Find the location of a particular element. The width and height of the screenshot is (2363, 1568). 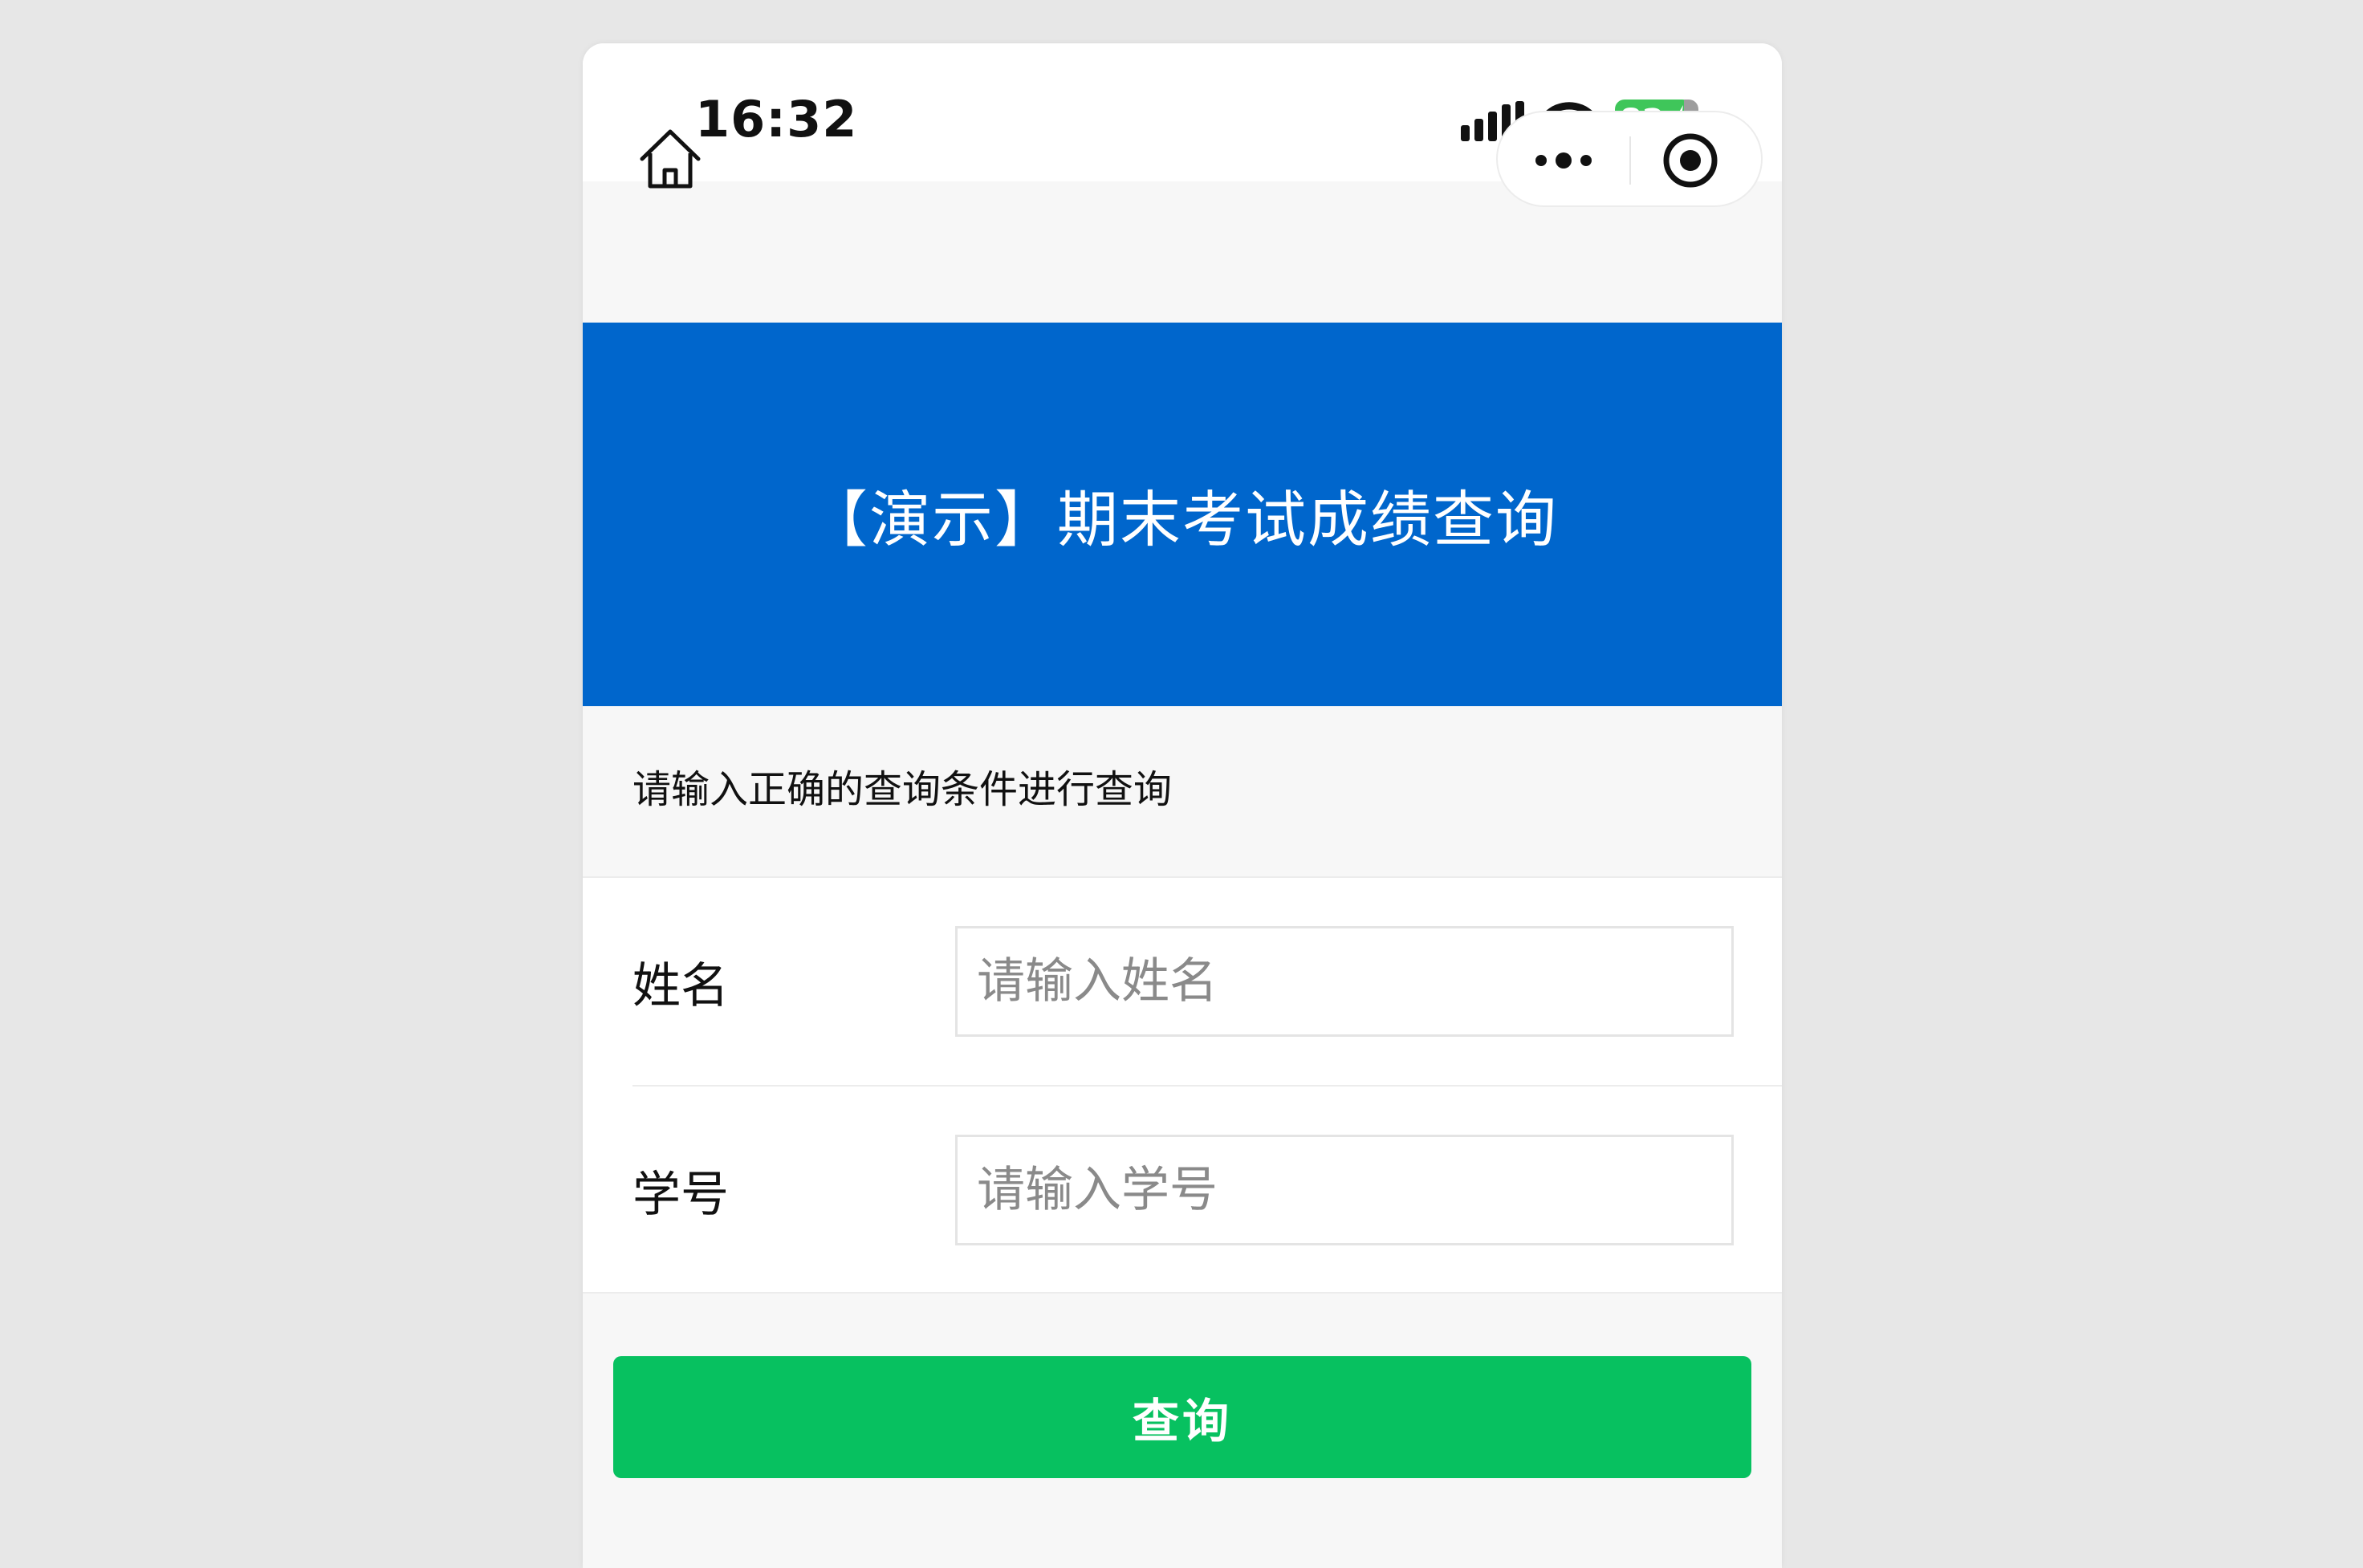

page-title: 【演示】期末考试成绩查询 is located at coordinates (1182, 519).